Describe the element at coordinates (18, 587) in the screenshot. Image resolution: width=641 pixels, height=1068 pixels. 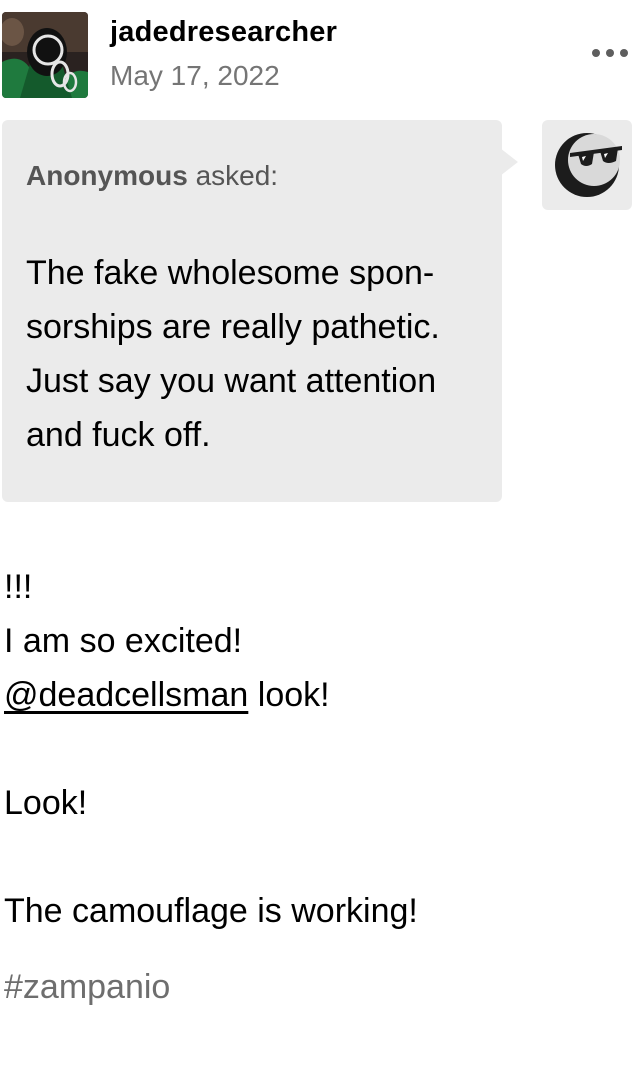
I see `body-line: !!!` at that location.